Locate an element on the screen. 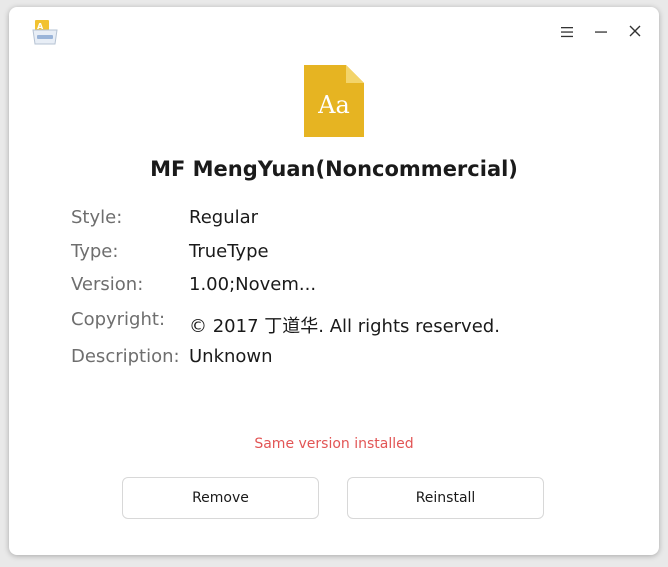  info-row-description: Description: Unknown is located at coordinates (172, 356).